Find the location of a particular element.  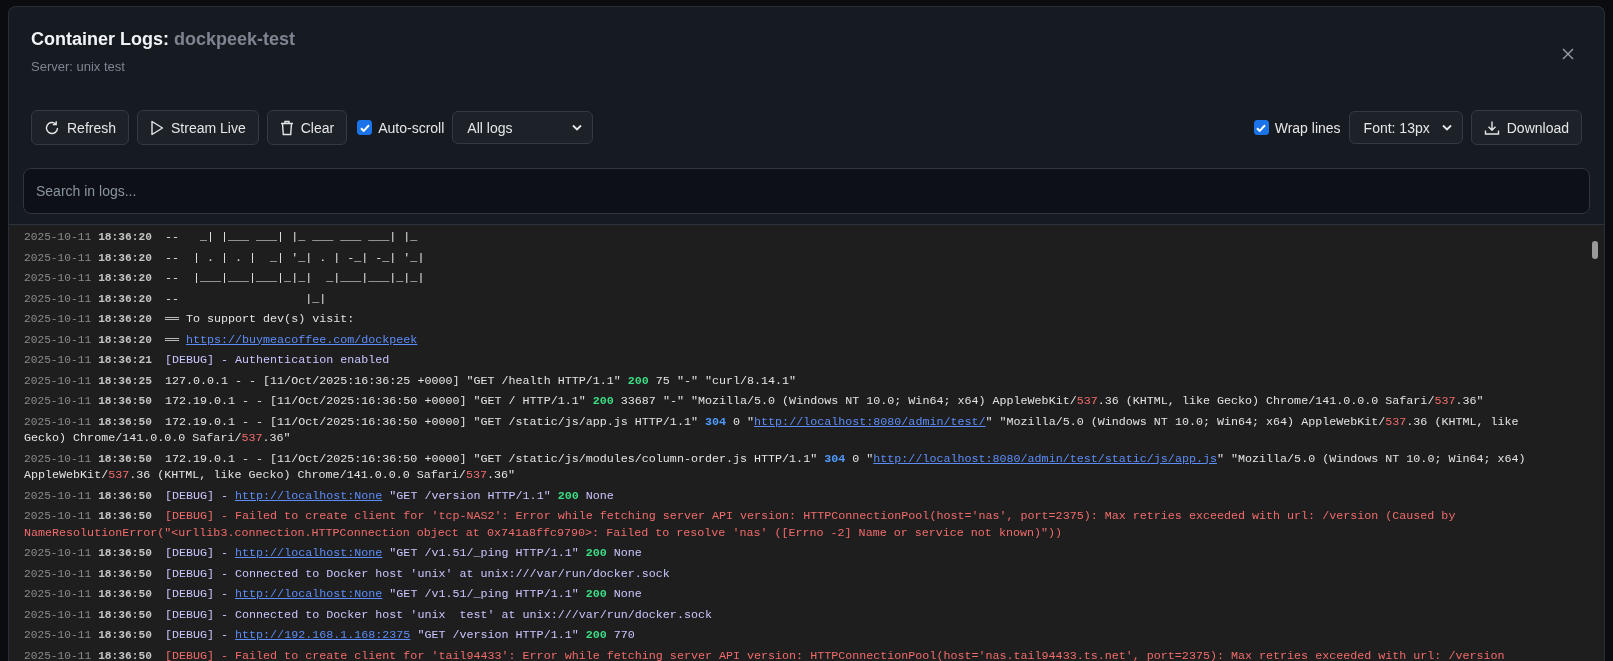

toolbar-button: Clear is located at coordinates (307, 127).